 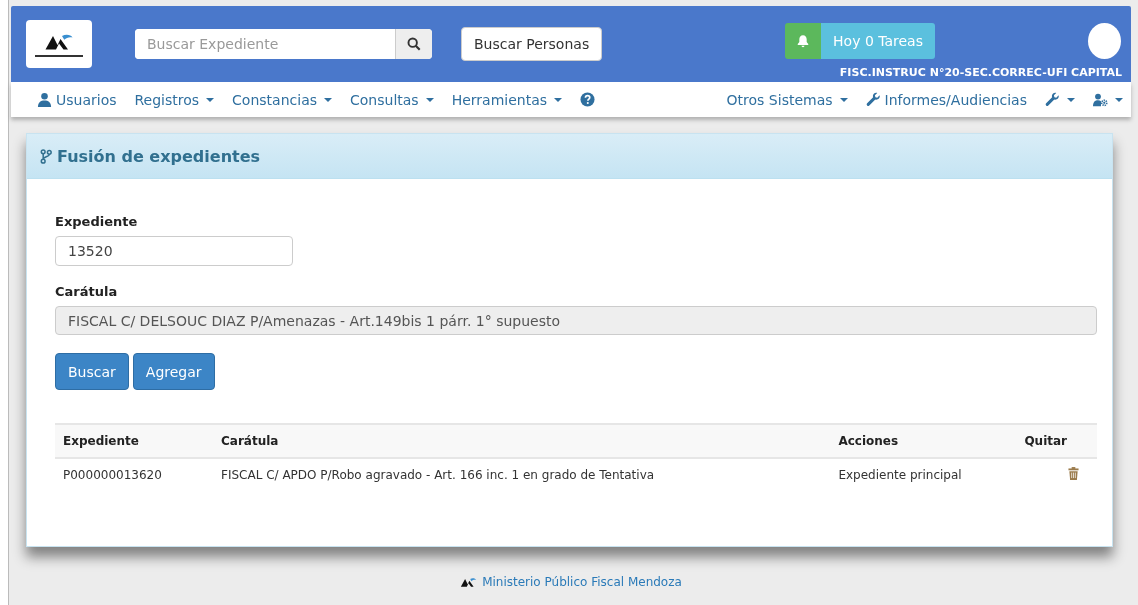 I want to click on search-icon, so click(x=414, y=44).